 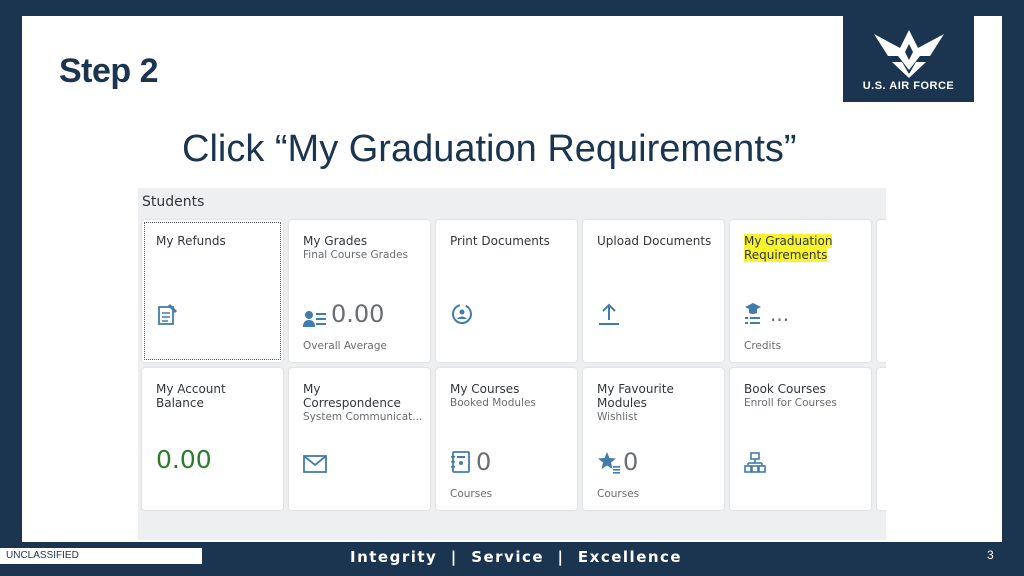 What do you see at coordinates (785, 389) in the screenshot?
I see `tile-title: Book Courses` at bounding box center [785, 389].